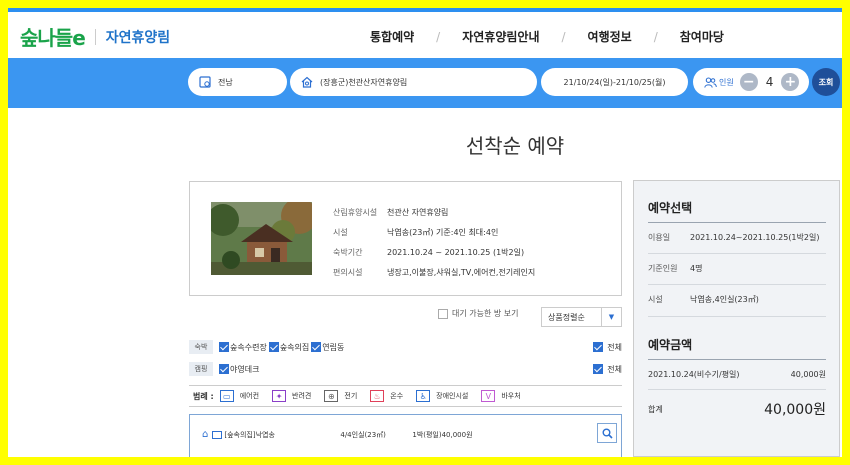  Describe the element at coordinates (485, 313) in the screenshot. I see `waiting-label: 대기 가능한 방 보기` at that location.